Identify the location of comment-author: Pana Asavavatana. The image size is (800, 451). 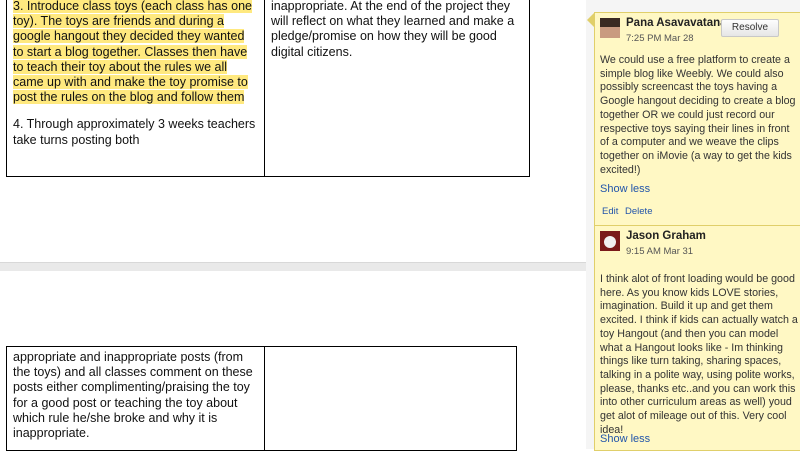
(676, 23).